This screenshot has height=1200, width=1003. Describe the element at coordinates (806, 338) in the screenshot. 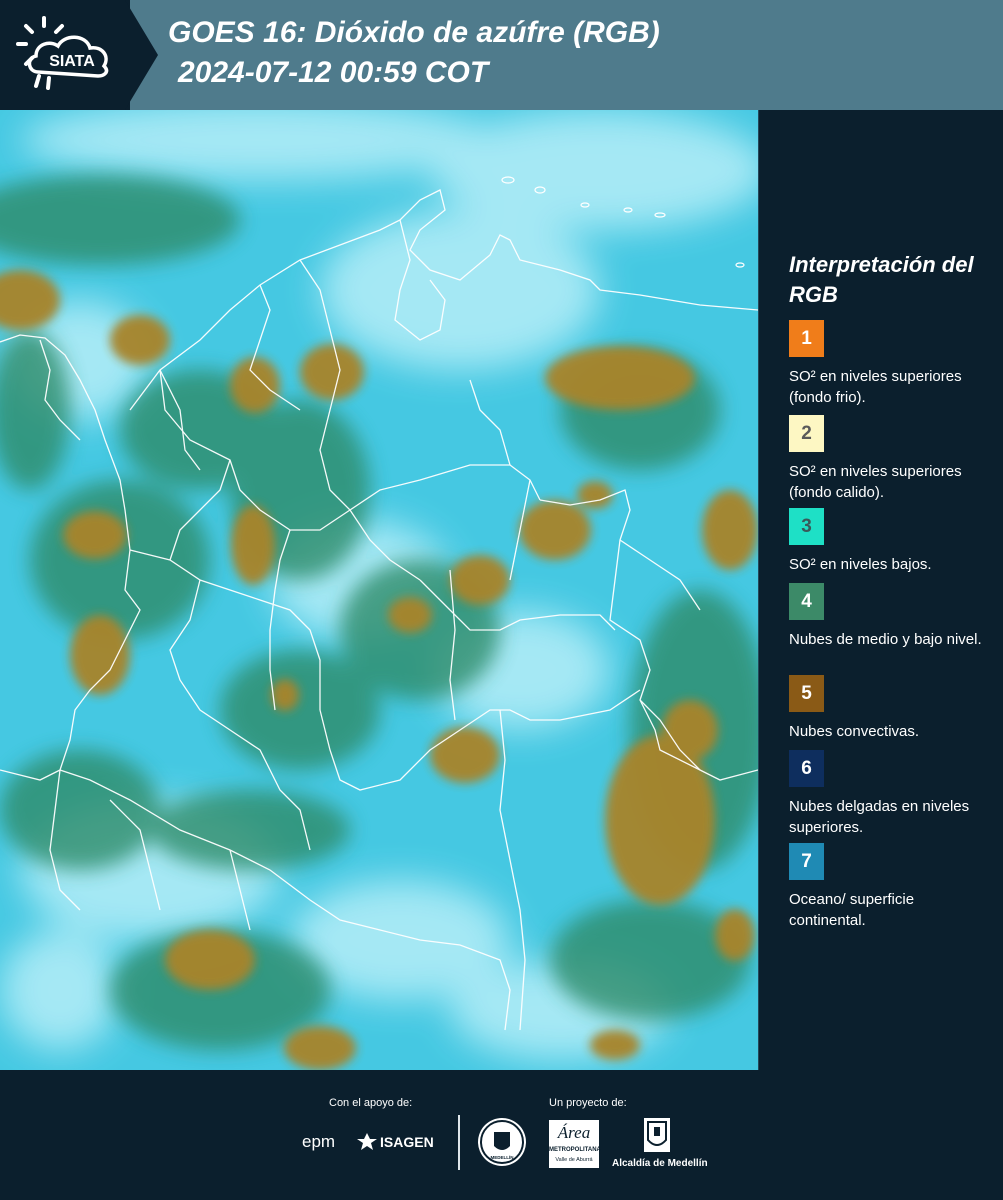

I see `legend-swatch: 1` at that location.